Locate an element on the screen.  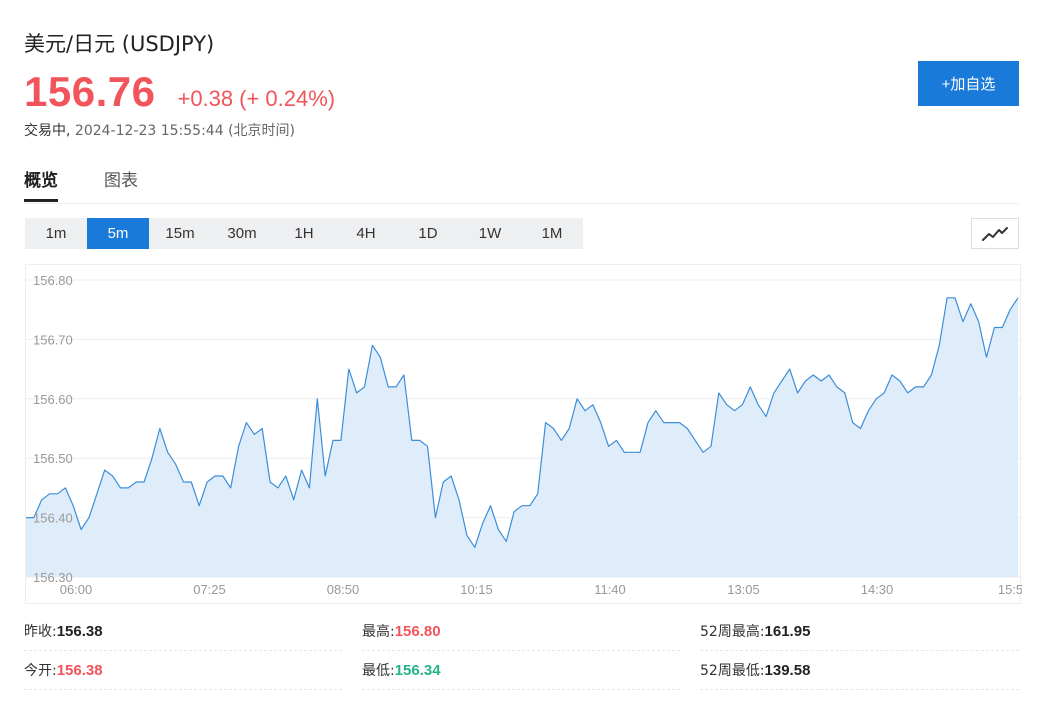
stat-label: 52周最高: is located at coordinates (732, 632).